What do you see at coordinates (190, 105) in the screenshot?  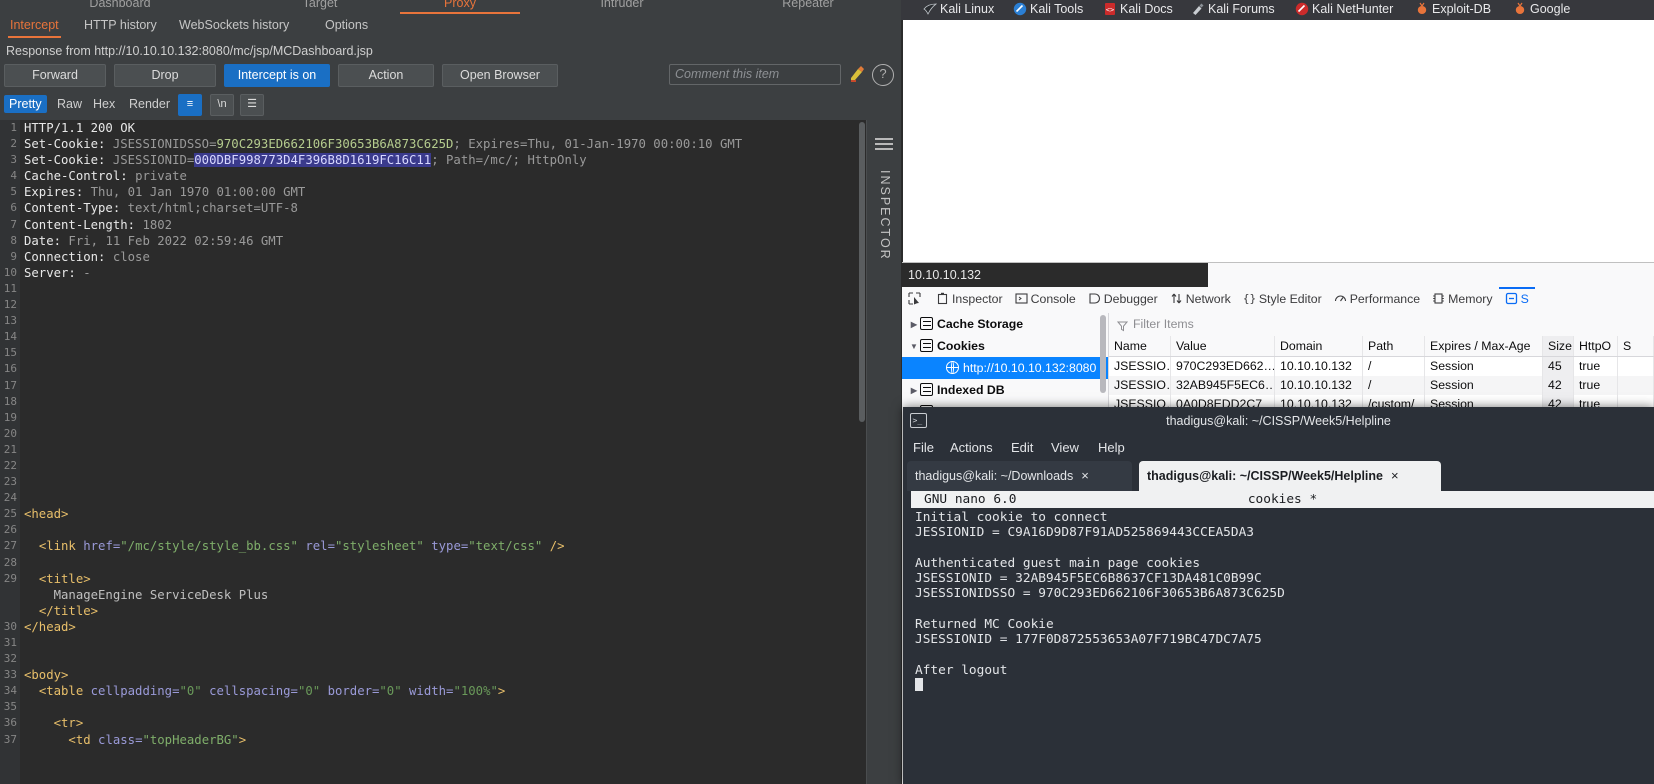 I see `view-option-icon-0: ≡` at bounding box center [190, 105].